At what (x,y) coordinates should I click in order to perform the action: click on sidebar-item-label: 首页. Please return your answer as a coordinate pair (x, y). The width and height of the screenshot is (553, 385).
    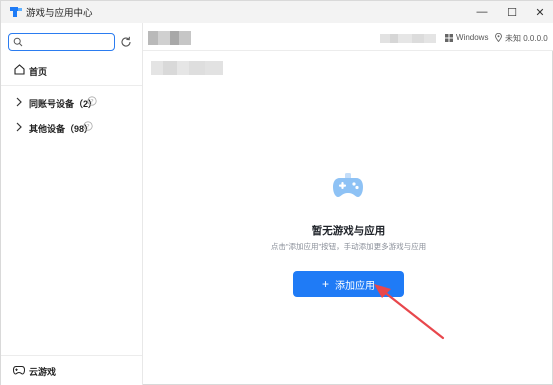
    Looking at the image, I should click on (38, 72).